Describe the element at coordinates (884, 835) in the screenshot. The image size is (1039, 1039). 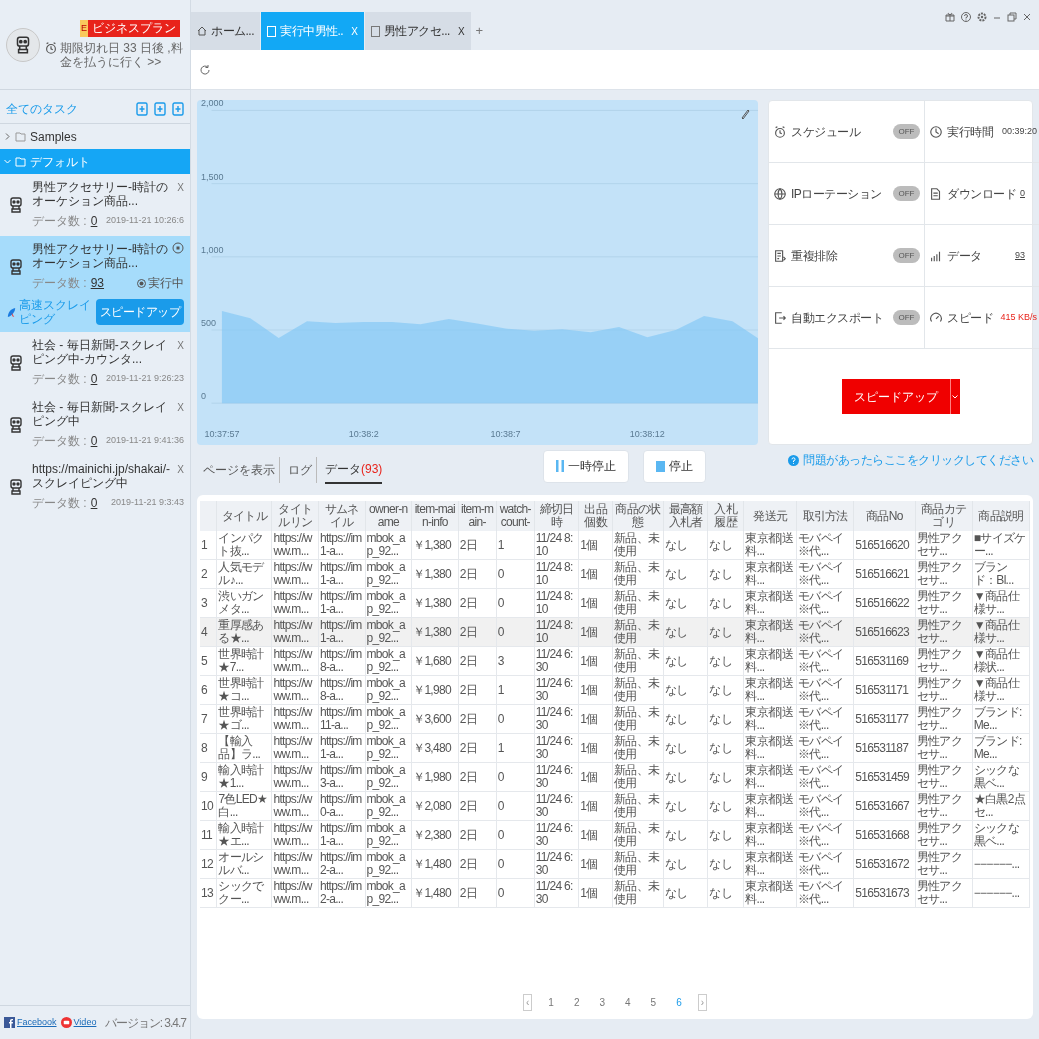
I see `table-cell: 516531668` at that location.